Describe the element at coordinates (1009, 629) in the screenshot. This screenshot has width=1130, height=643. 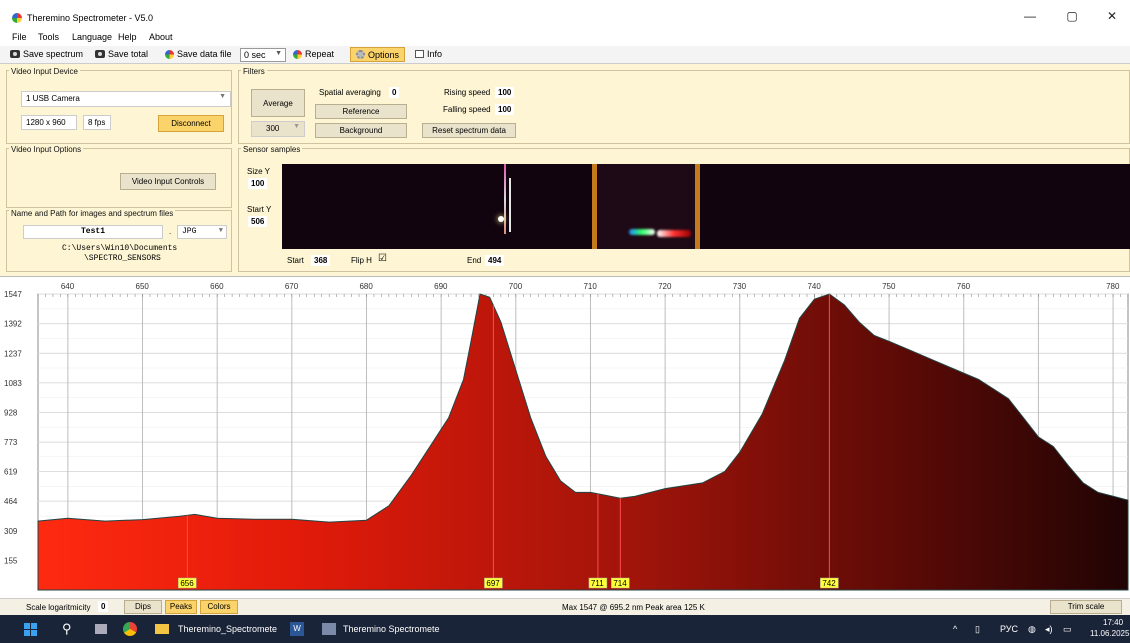
I see `language-indicator: РУС` at that location.